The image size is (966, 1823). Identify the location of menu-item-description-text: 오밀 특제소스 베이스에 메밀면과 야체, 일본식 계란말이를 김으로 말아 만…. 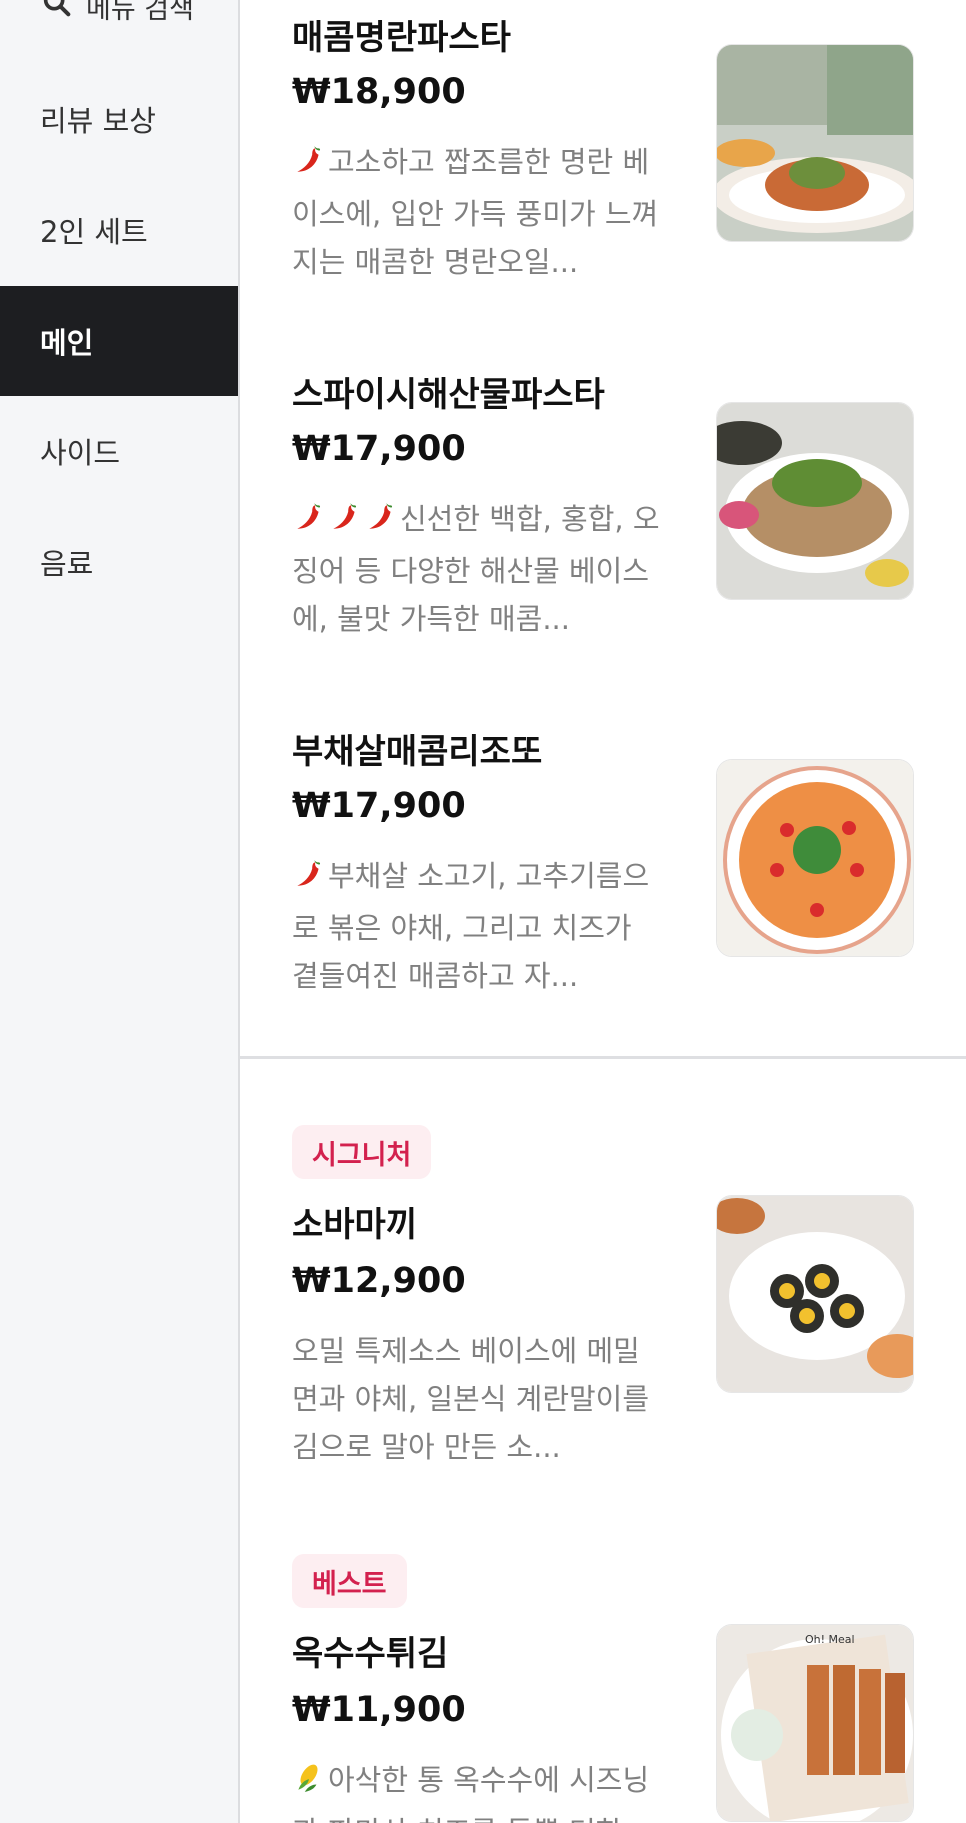
(471, 1399).